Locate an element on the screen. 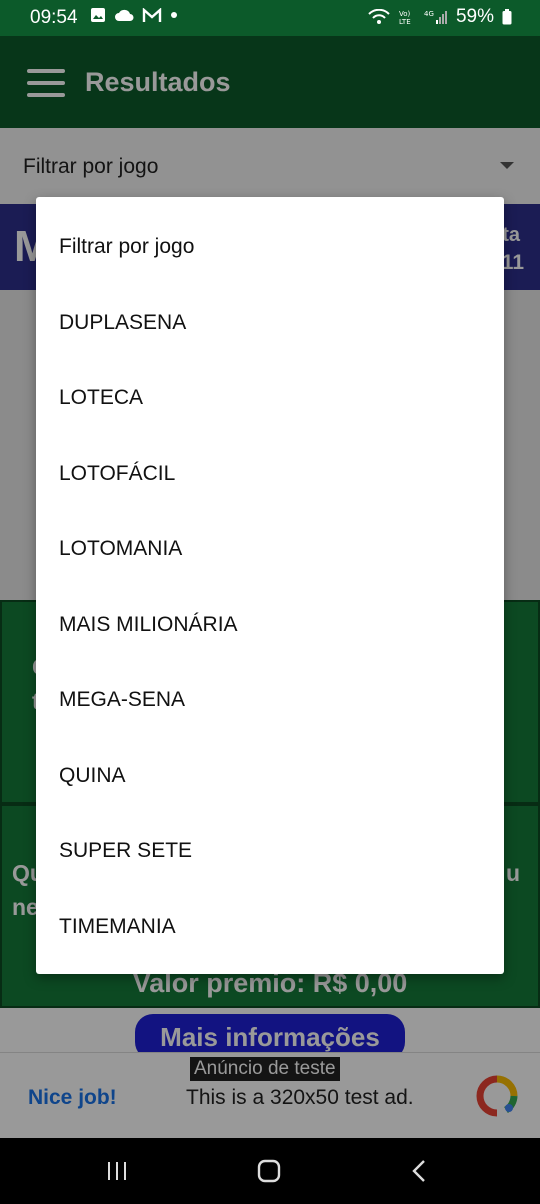 The image size is (540, 1204). svg-text: LTE is located at coordinates (405, 22).